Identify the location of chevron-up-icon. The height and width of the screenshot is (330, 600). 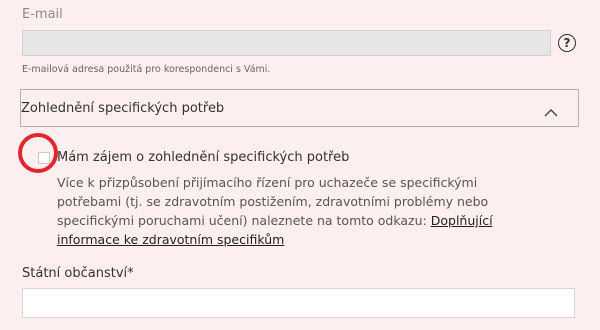
(551, 112).